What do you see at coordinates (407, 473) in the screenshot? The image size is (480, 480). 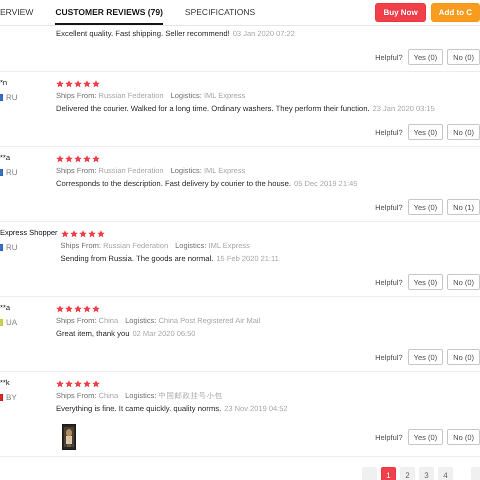 I see `page-button: 2` at bounding box center [407, 473].